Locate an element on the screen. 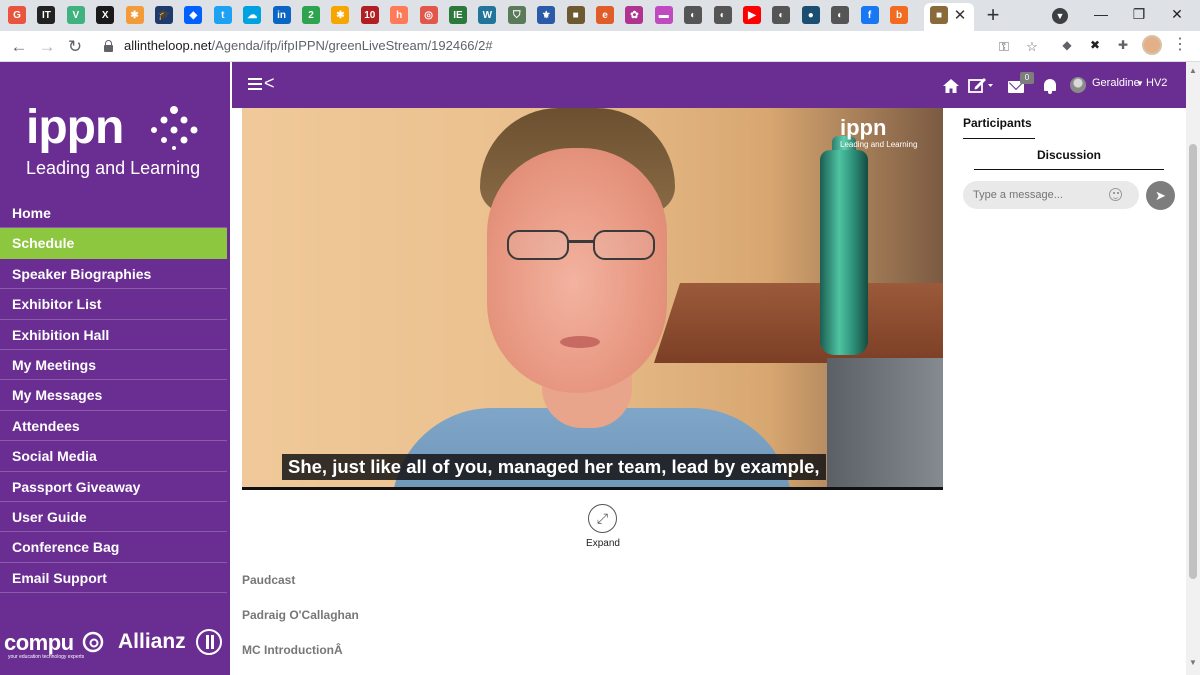  gradient-icon: ▬ is located at coordinates (663, 15).